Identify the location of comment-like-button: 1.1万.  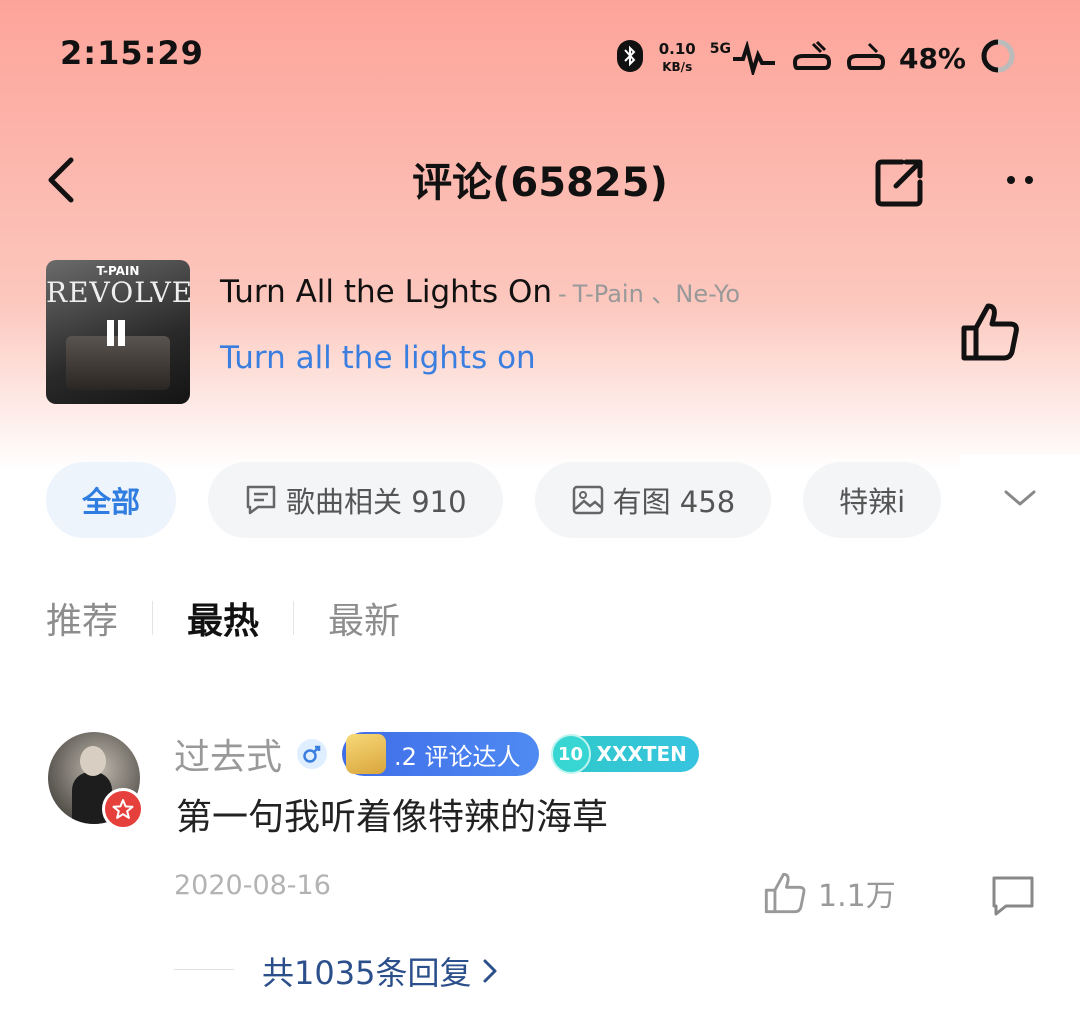
(829, 893).